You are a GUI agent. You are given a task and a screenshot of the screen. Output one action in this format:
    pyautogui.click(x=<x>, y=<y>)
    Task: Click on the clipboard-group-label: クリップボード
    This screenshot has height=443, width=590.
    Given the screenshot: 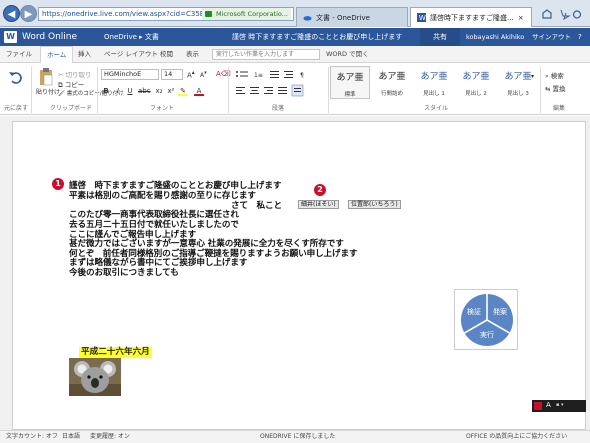 What is the action you would take?
    pyautogui.click(x=71, y=108)
    